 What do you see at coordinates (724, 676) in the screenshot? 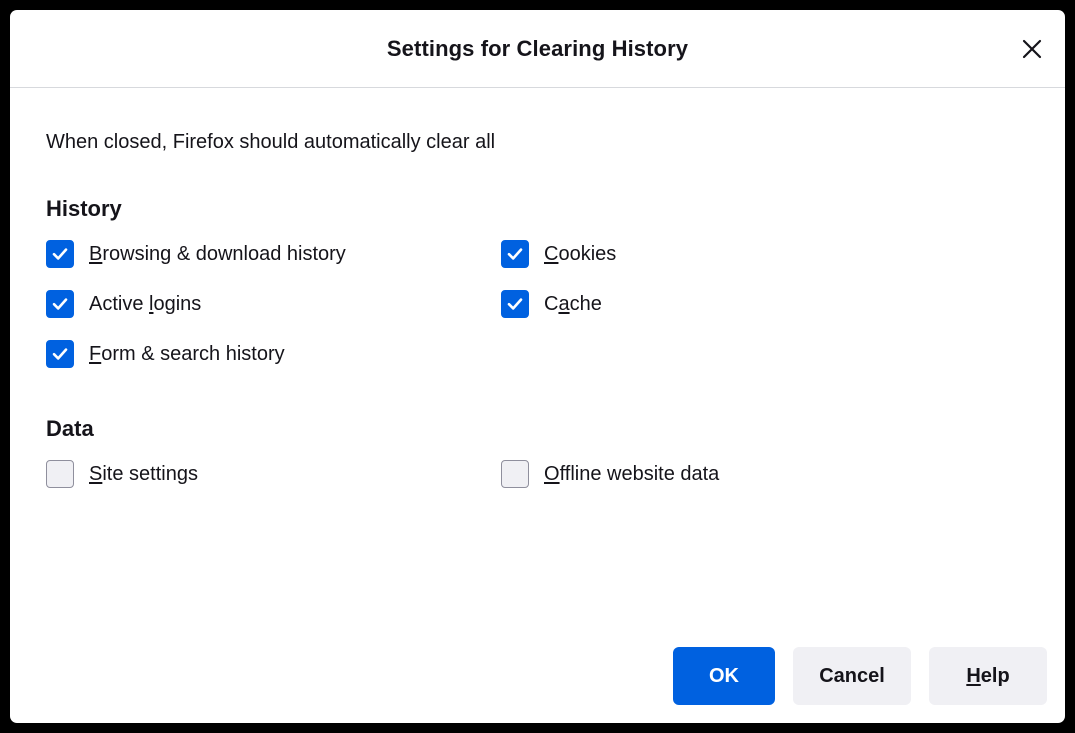
I see `ok-button: OK` at bounding box center [724, 676].